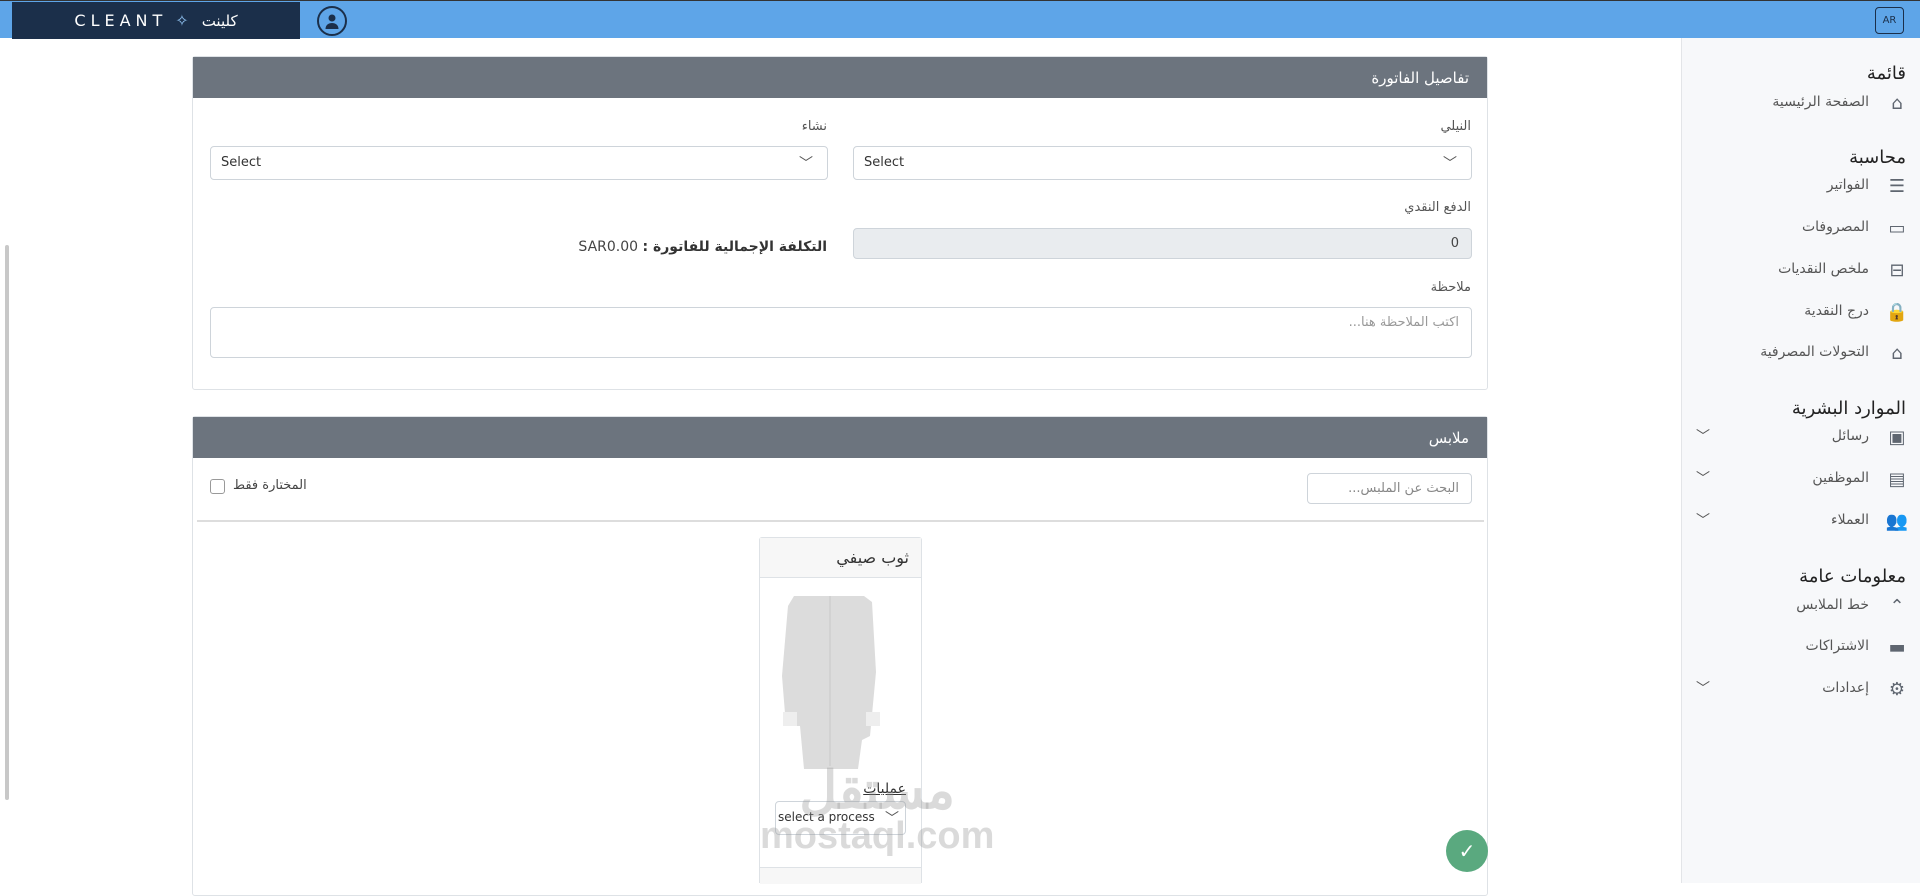  I want to click on sidebar-item-label: التحولات المصرفية, so click(1814, 352).